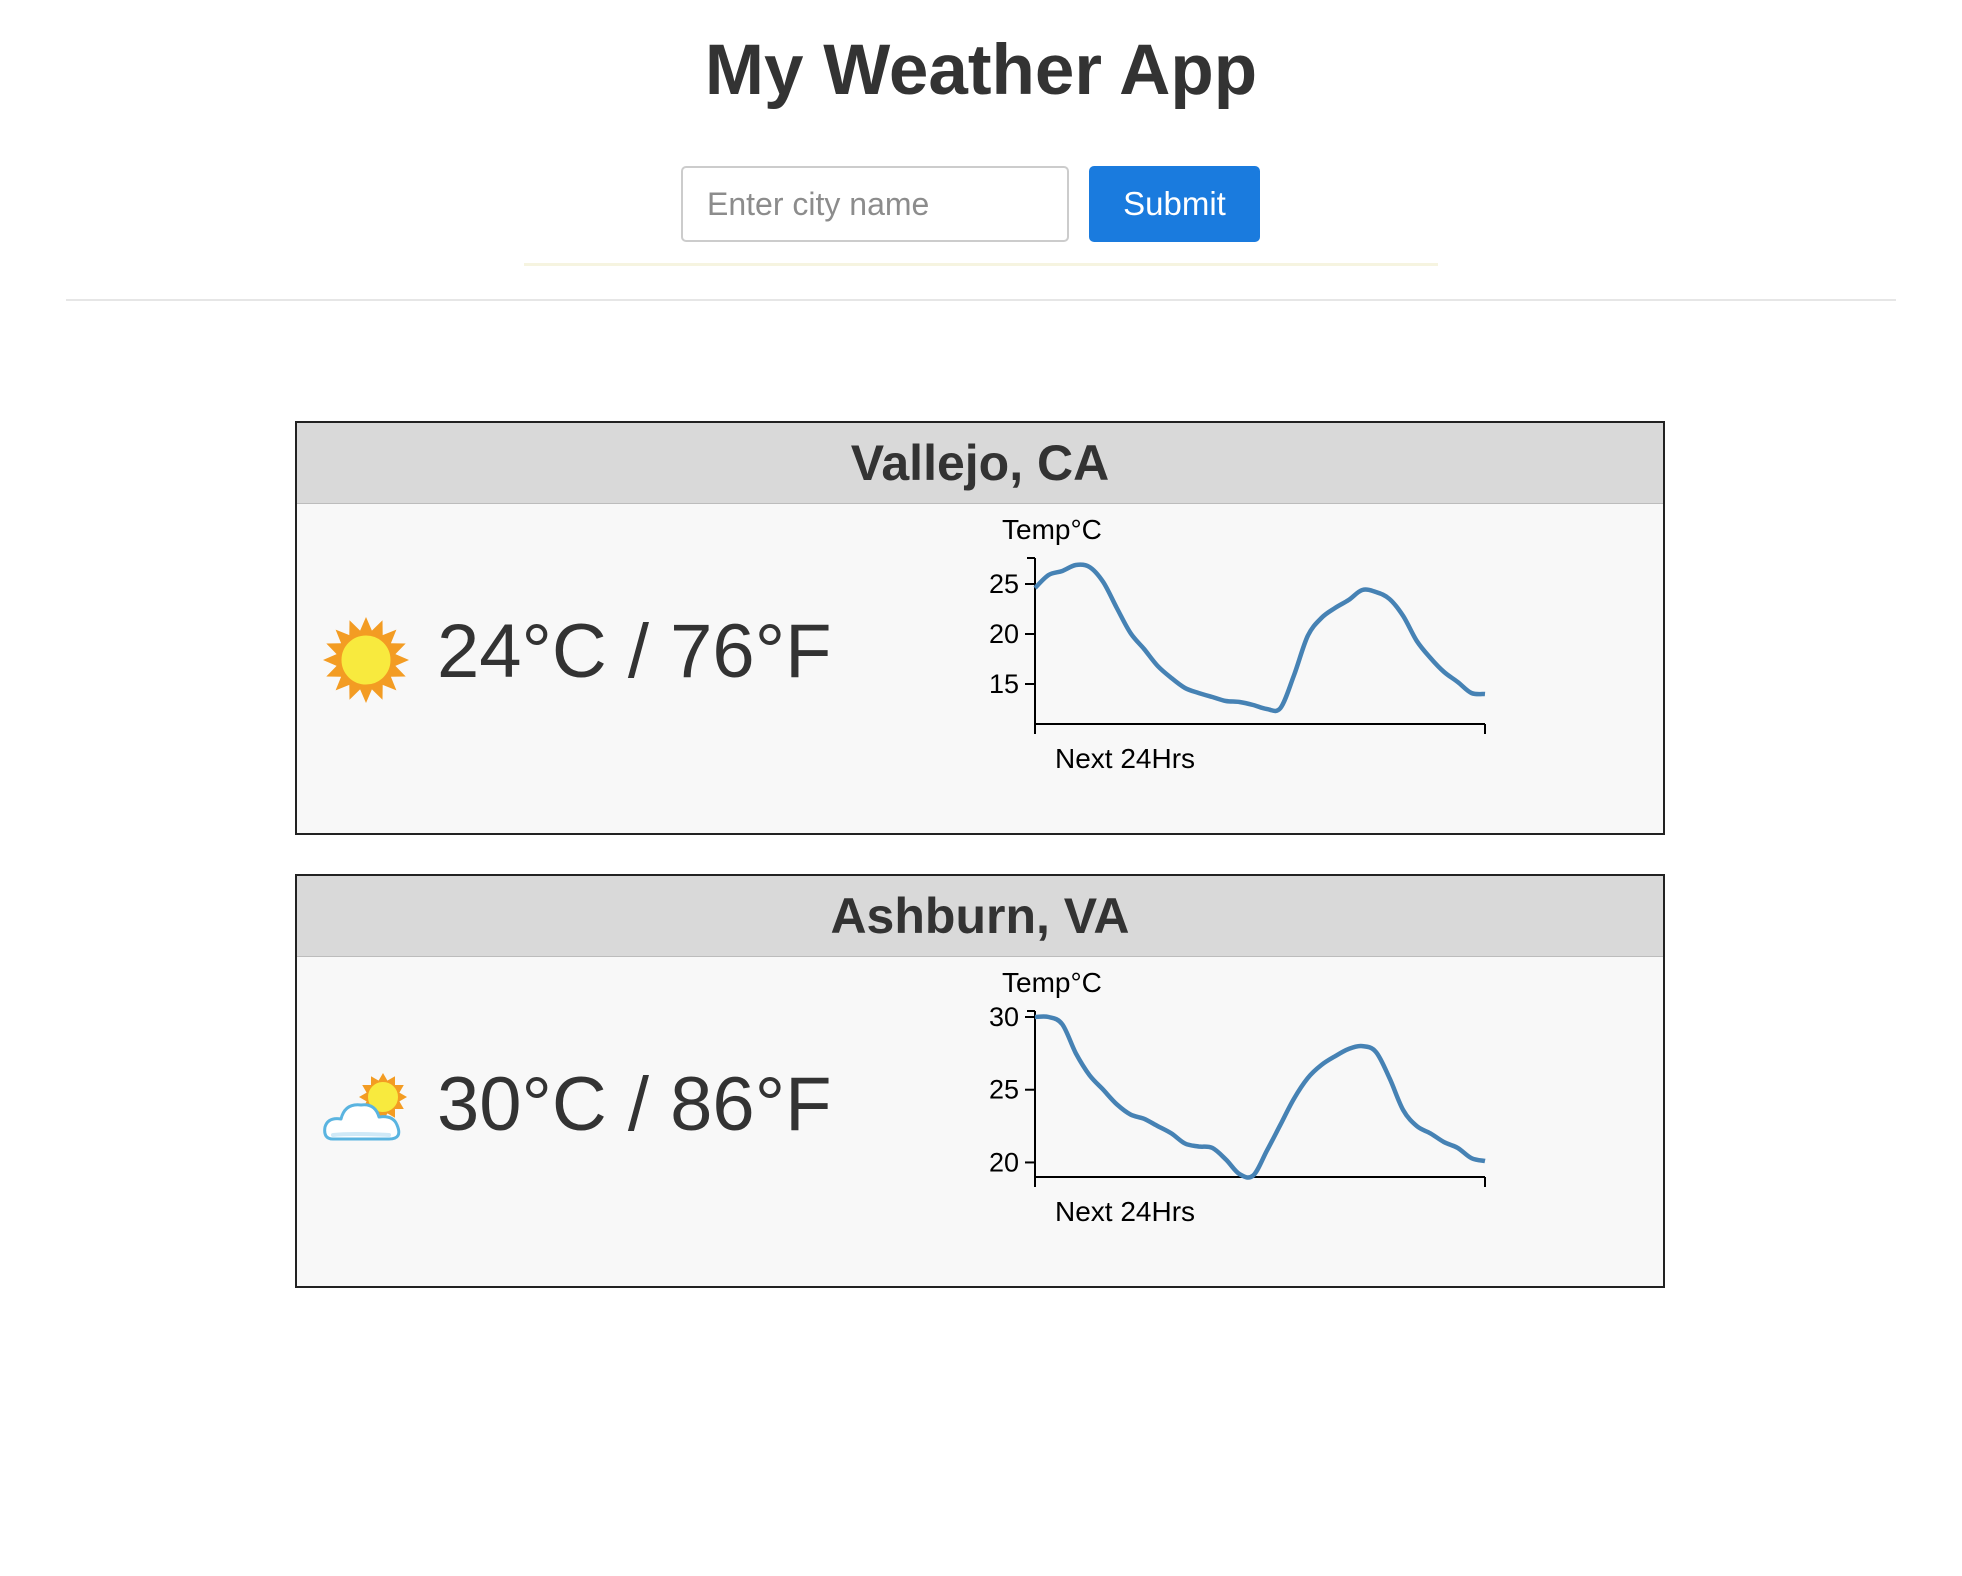  I want to click on city-search-form: Submit, so click(970, 205).